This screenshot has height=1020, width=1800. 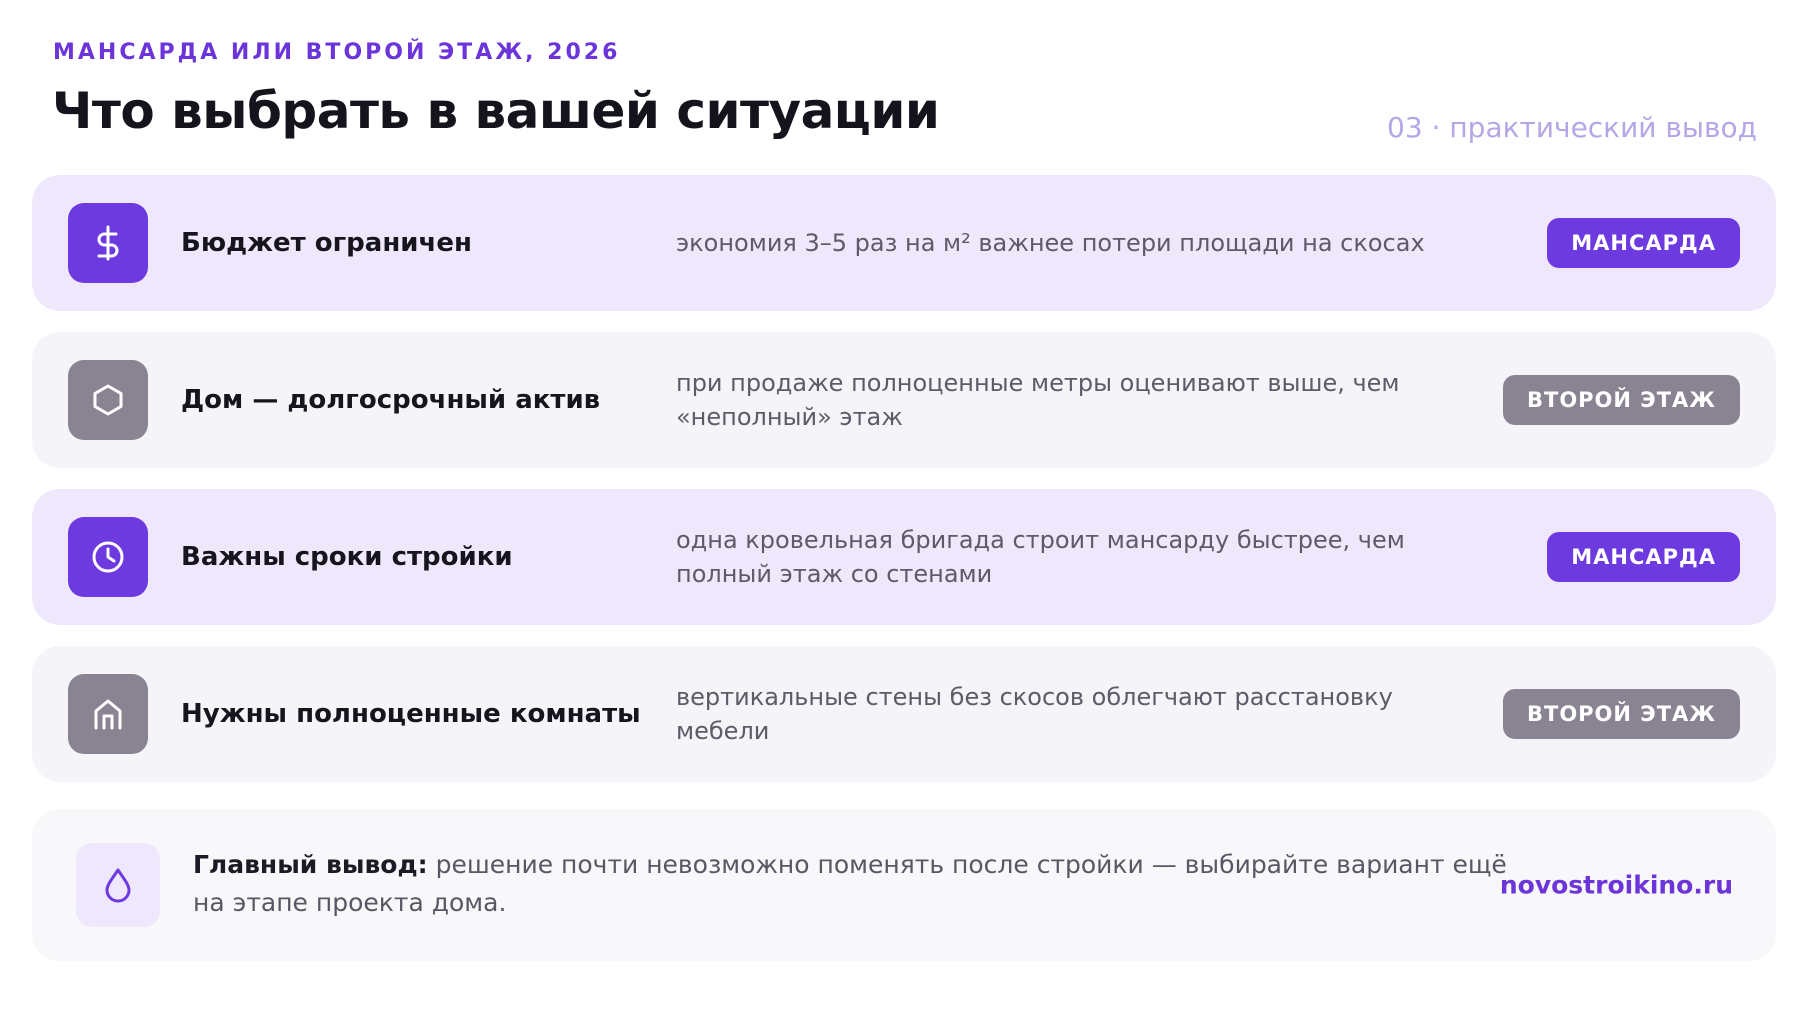 I want to click on section-tag: 03 · практический вывод, so click(x=1572, y=127).